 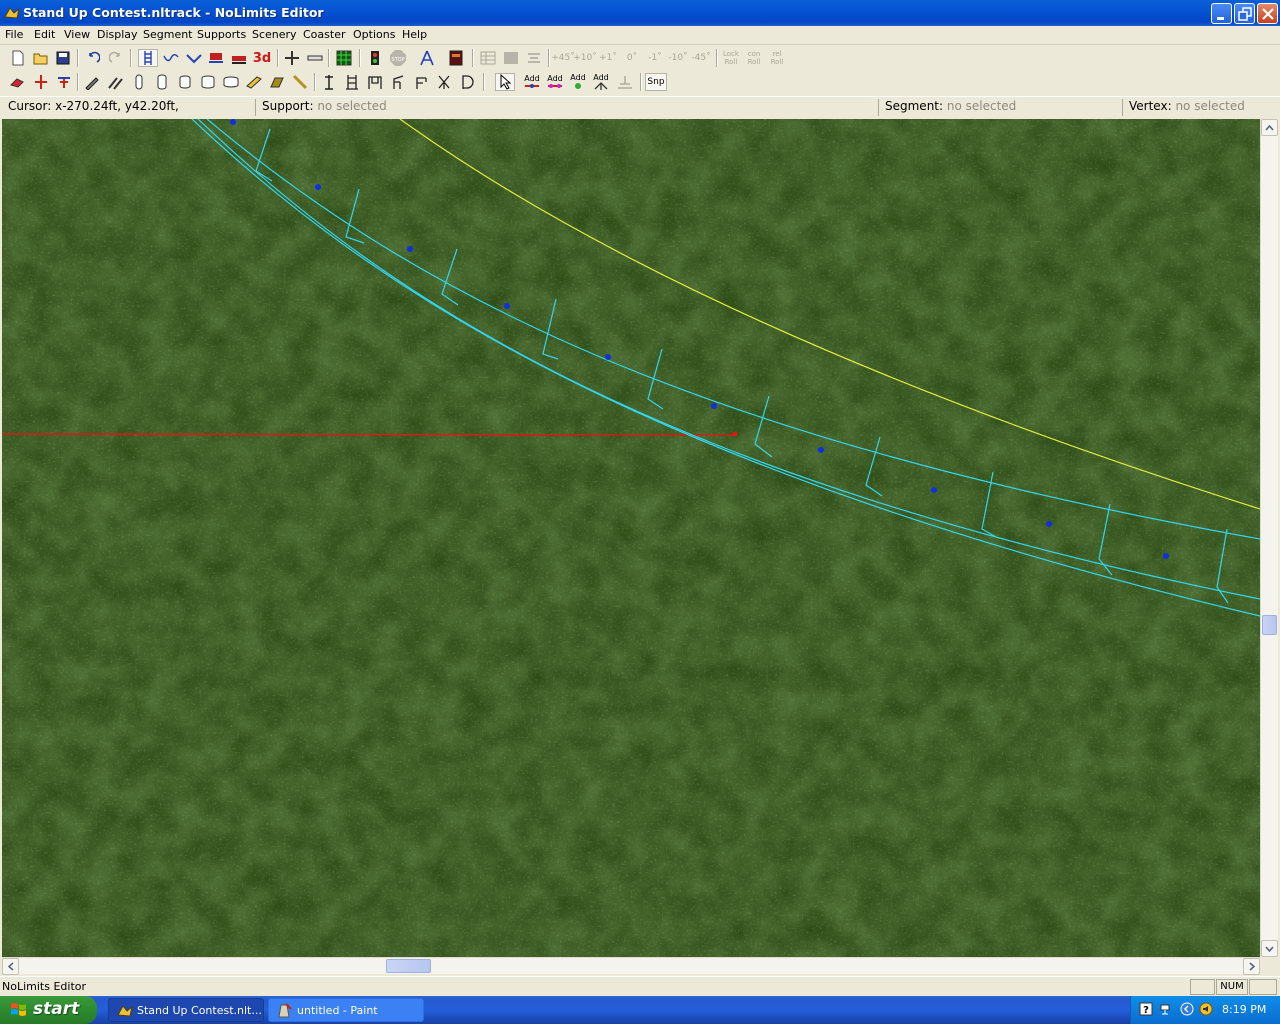 I want to click on dual-pencil-icon, so click(x=115, y=82).